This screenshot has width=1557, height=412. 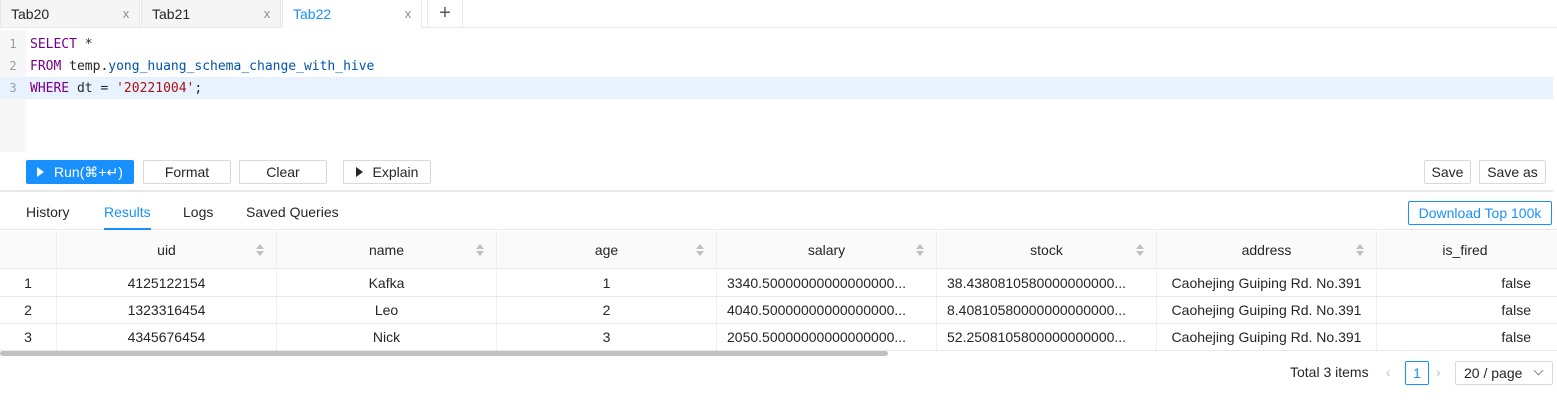 I want to click on tab-tab20: Tab20 x, so click(x=70, y=14).